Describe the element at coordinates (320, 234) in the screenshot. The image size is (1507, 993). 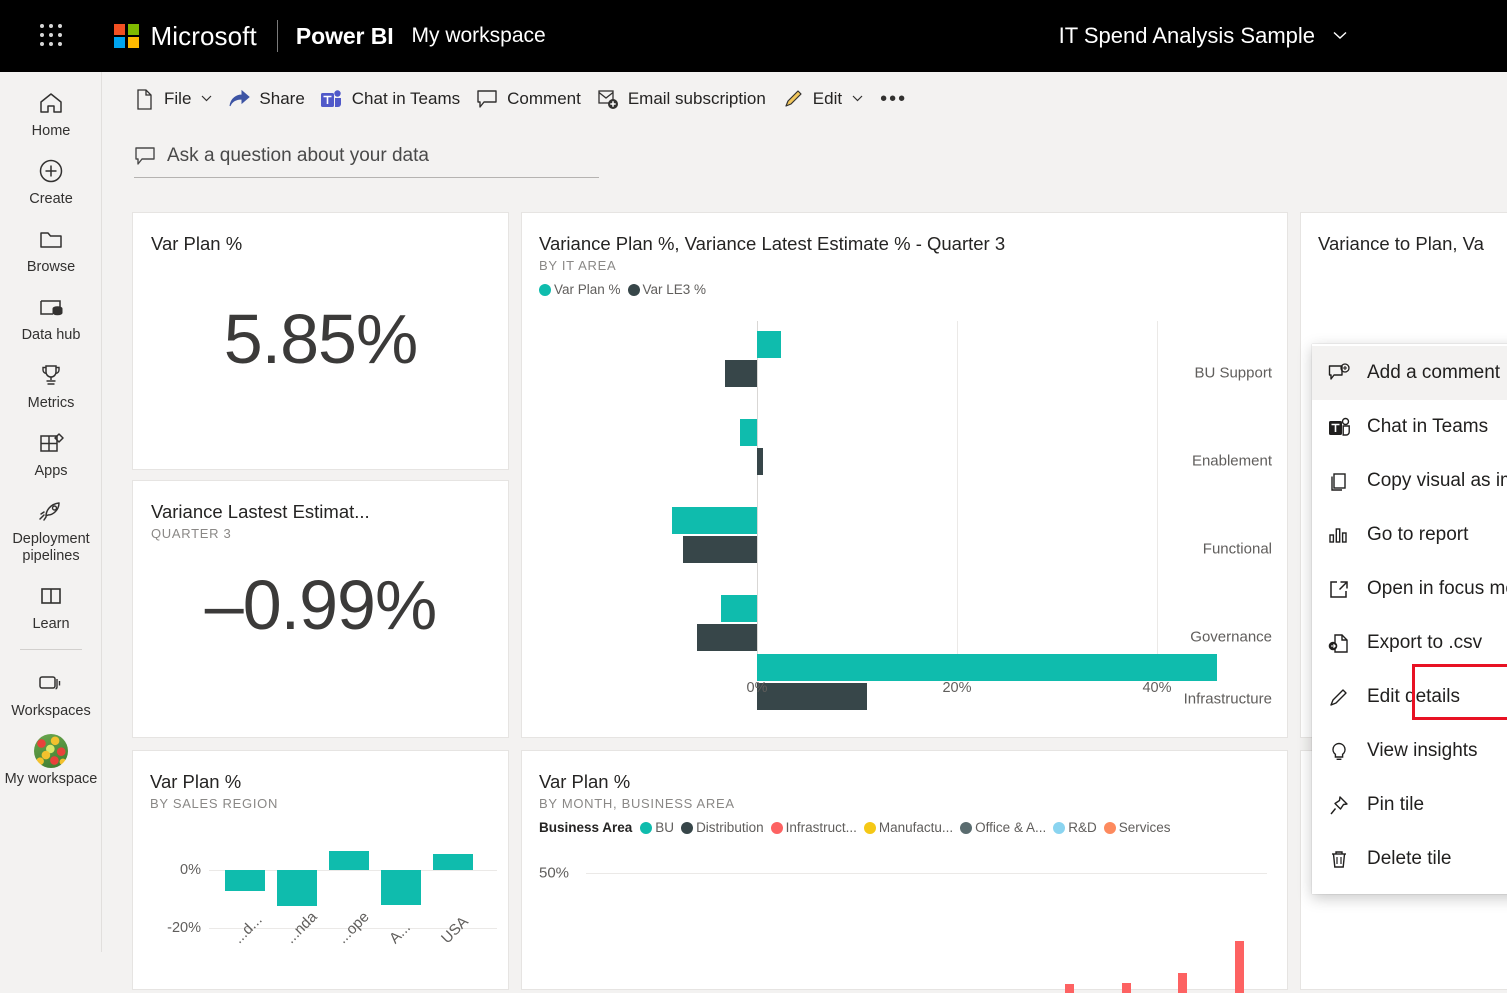
I see `tile-header: Var Plan %` at that location.